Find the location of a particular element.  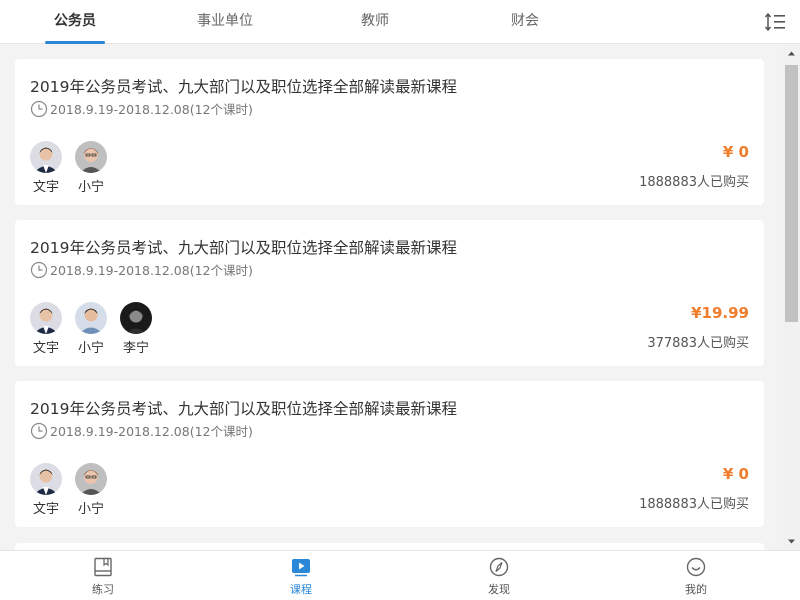

active-tab-indicator is located at coordinates (75, 42).